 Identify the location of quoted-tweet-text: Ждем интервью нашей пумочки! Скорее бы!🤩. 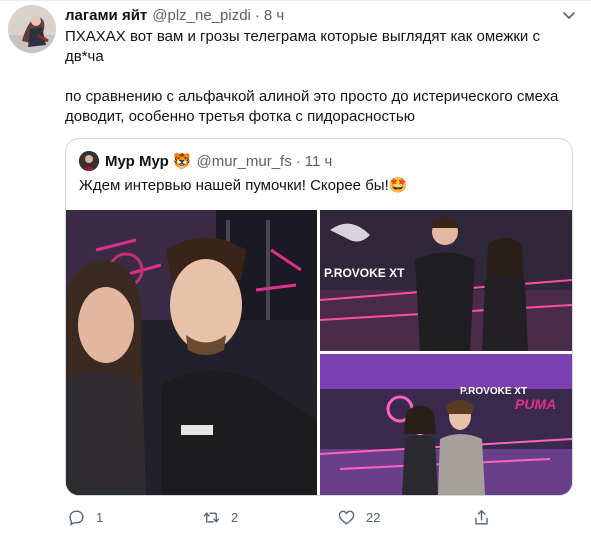
(243, 186).